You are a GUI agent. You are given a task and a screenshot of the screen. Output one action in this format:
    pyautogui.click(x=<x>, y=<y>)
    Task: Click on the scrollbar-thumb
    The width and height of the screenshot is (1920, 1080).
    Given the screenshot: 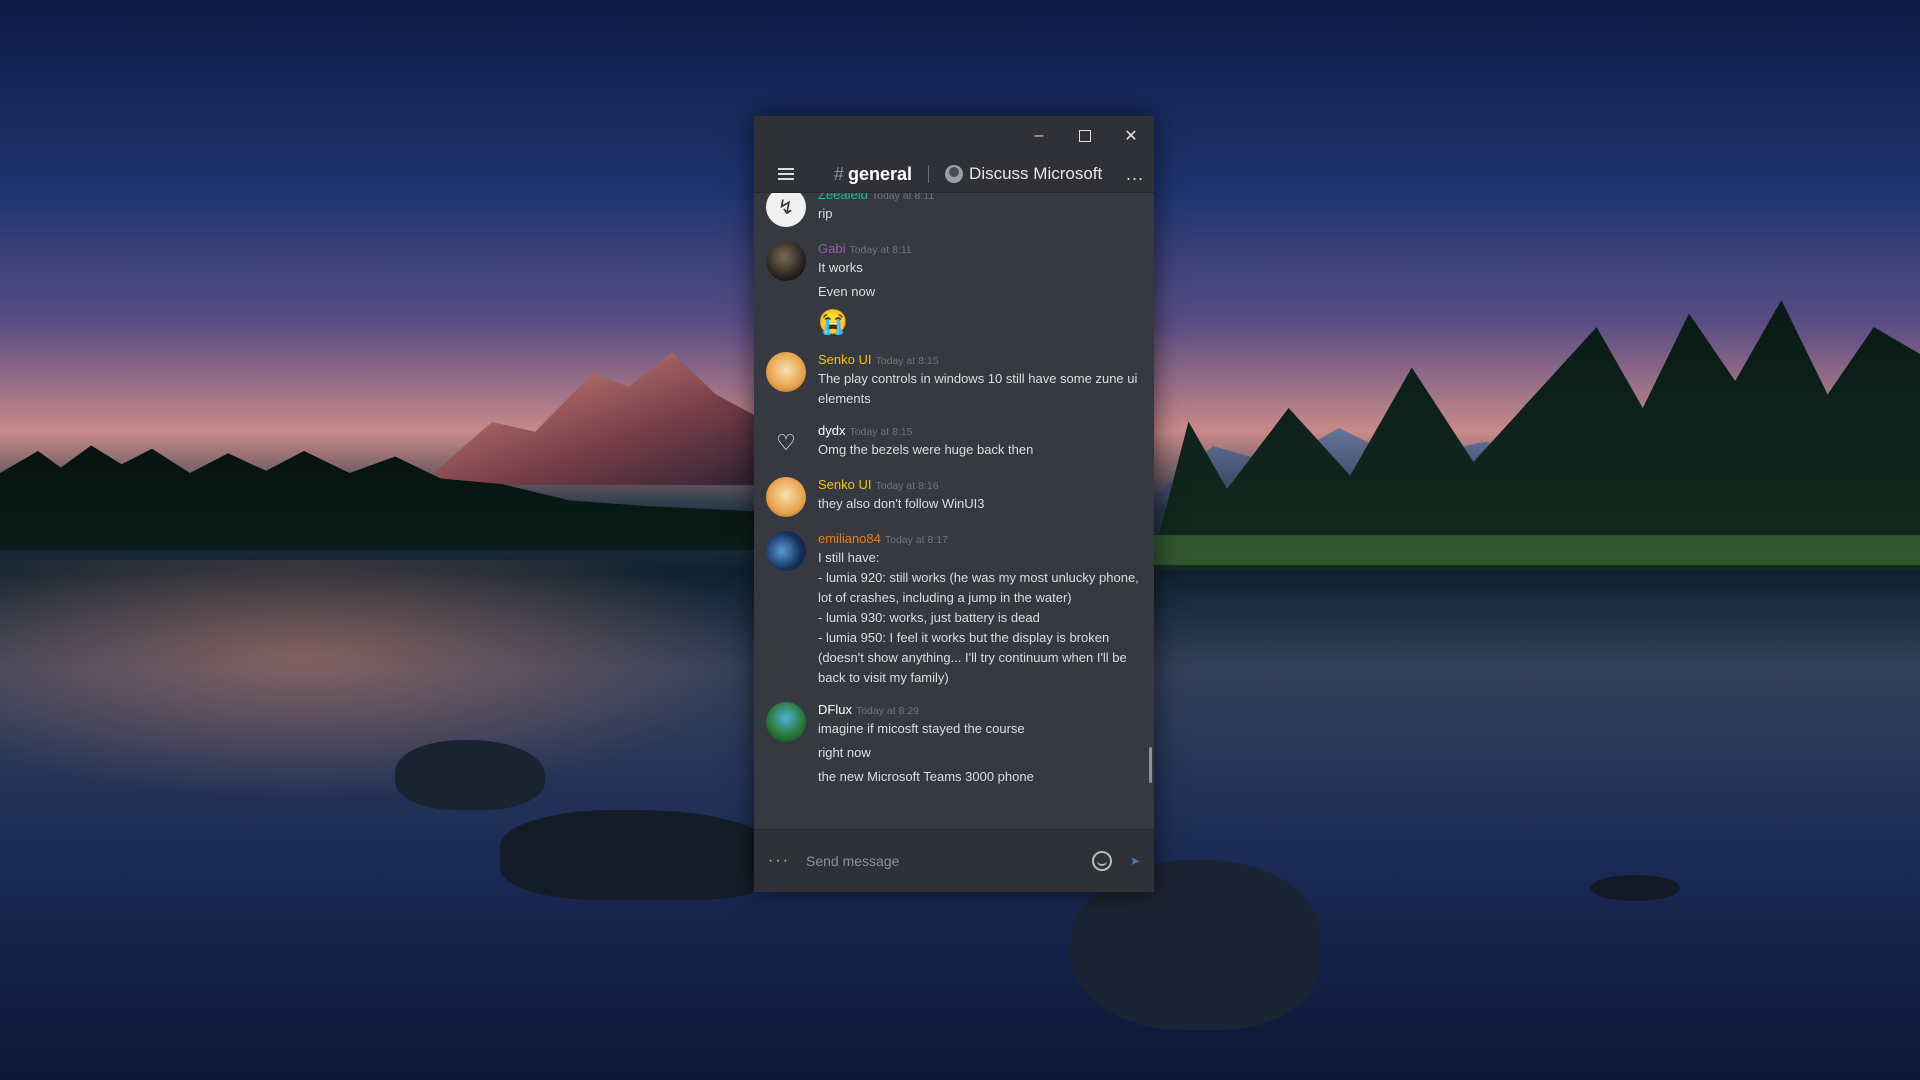 What is the action you would take?
    pyautogui.click(x=1150, y=765)
    